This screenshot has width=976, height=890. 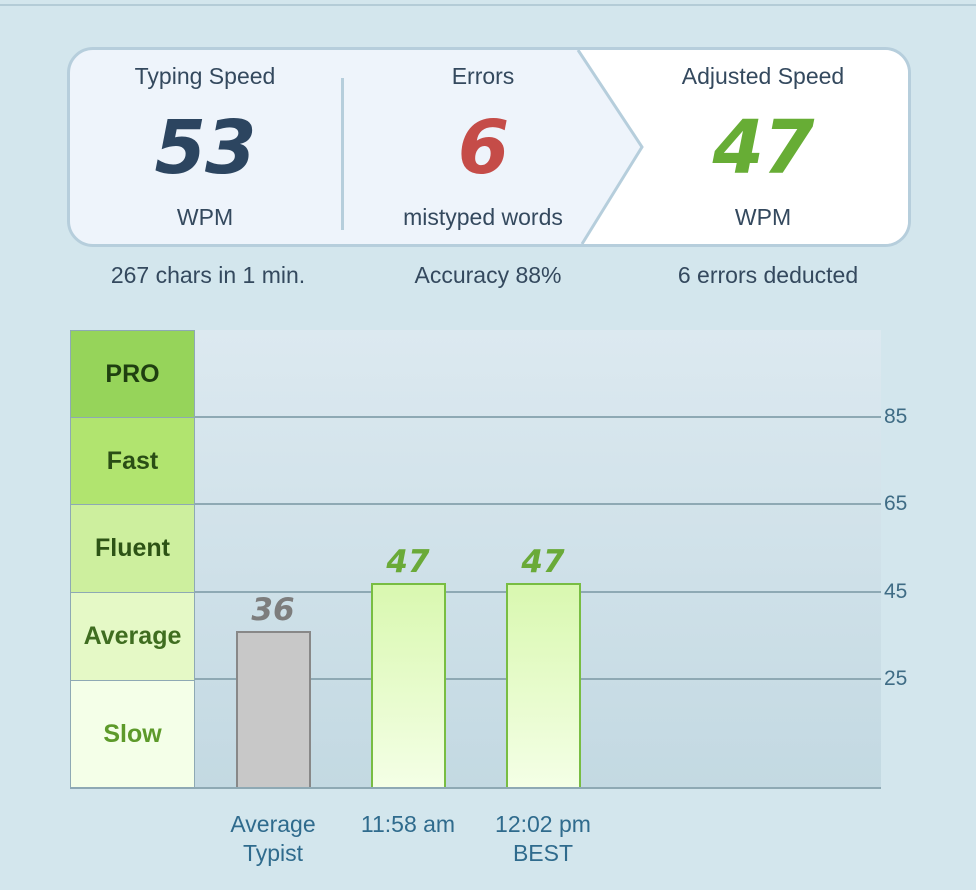 What do you see at coordinates (896, 504) in the screenshot?
I see `y-tick-label: 65` at bounding box center [896, 504].